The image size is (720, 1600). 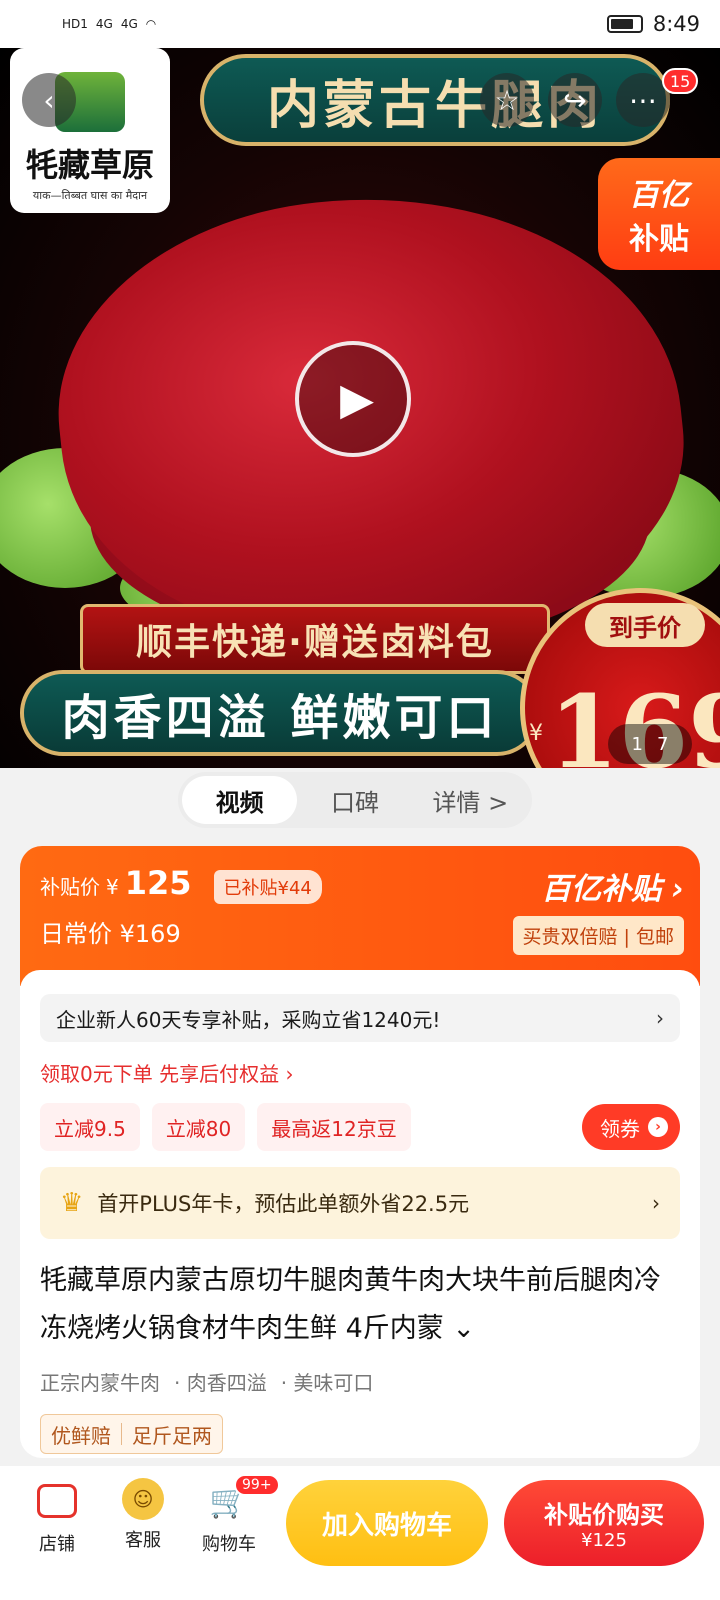 What do you see at coordinates (57, 1501) in the screenshot?
I see `store-icon` at bounding box center [57, 1501].